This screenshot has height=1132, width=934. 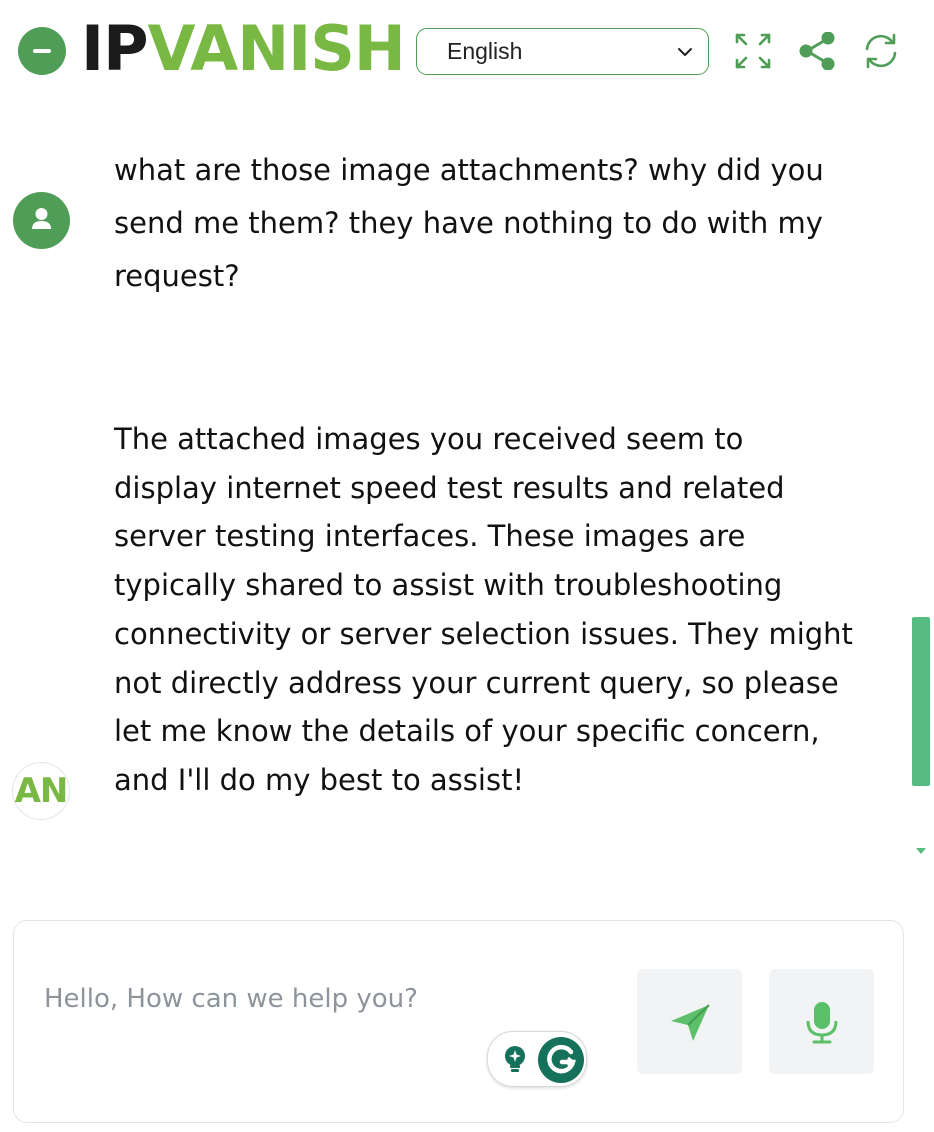 I want to click on lightbulb-icon, so click(x=515, y=1059).